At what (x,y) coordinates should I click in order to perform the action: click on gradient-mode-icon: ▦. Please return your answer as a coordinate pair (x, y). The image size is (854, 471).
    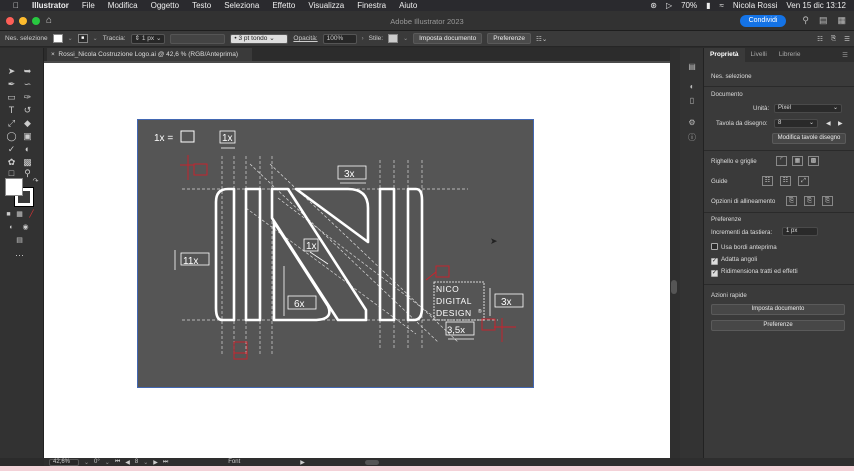
    Looking at the image, I should click on (19, 214).